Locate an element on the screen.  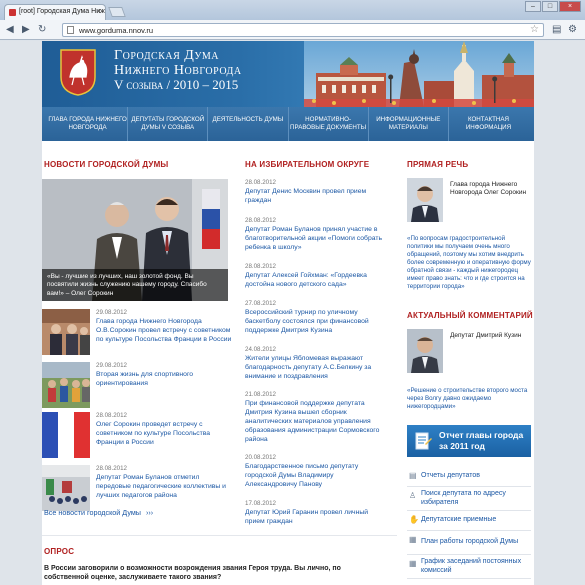
news-date: 28.08.2012 is located at coordinates (111, 415).